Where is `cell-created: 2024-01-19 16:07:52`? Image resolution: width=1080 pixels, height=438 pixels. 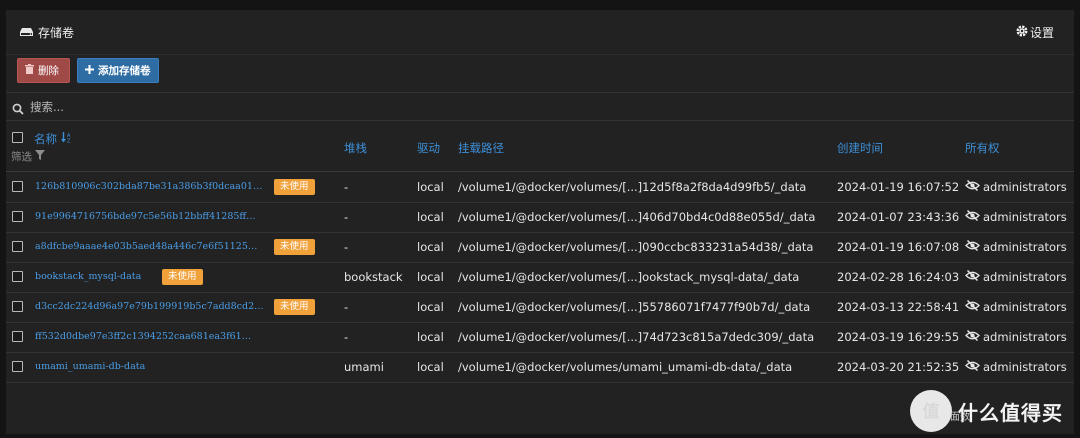
cell-created: 2024-01-19 16:07:52 is located at coordinates (898, 187).